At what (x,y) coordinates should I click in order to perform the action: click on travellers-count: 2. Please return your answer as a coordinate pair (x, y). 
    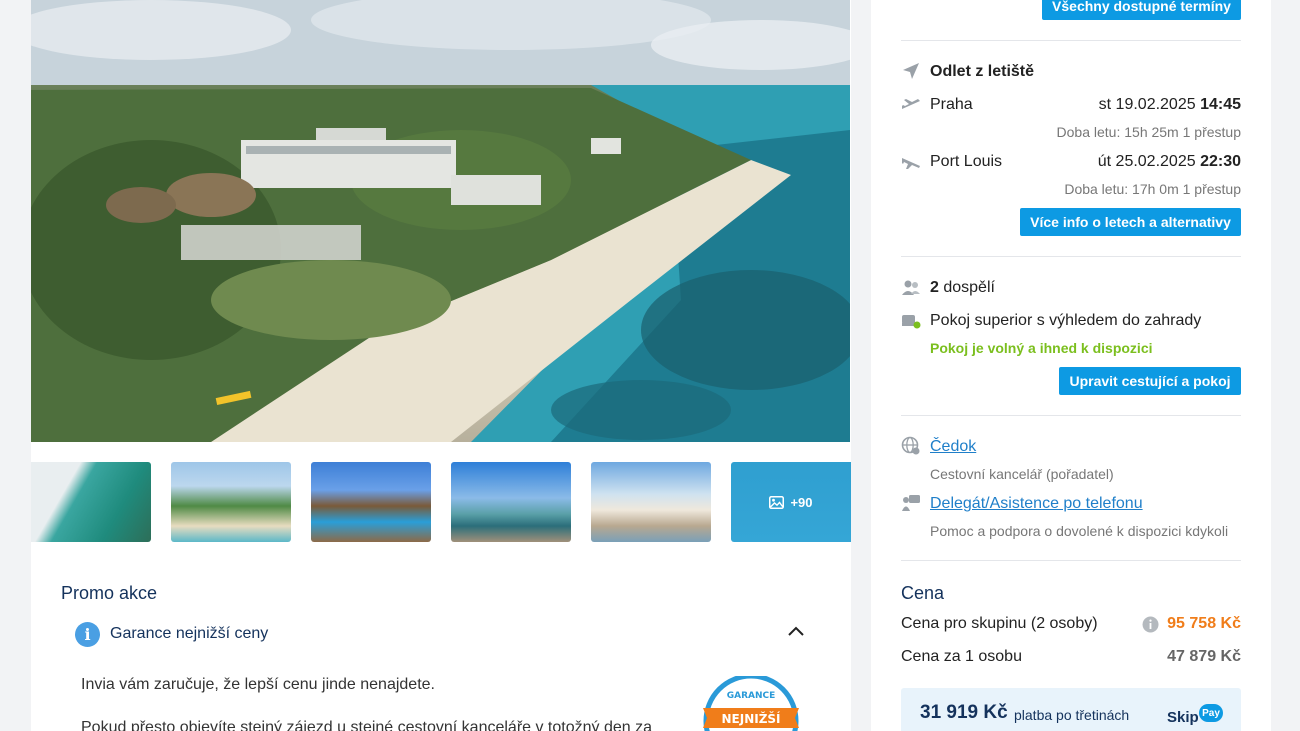
    Looking at the image, I should click on (934, 287).